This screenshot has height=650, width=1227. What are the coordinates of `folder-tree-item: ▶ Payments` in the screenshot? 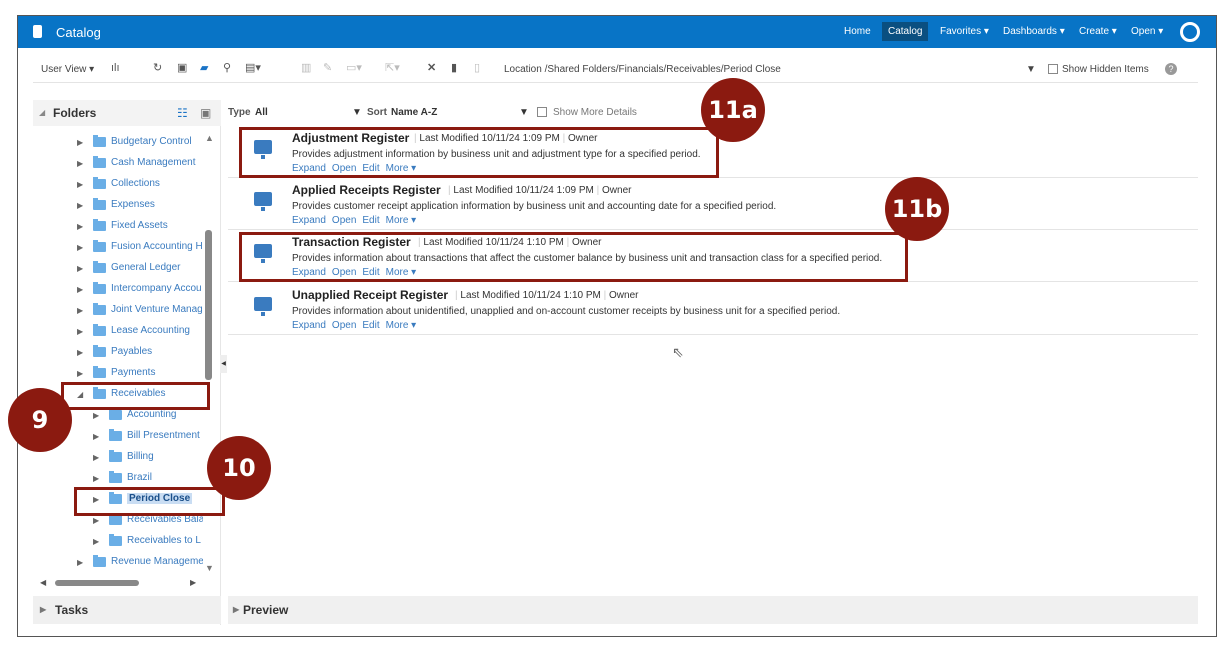 It's located at (118, 374).